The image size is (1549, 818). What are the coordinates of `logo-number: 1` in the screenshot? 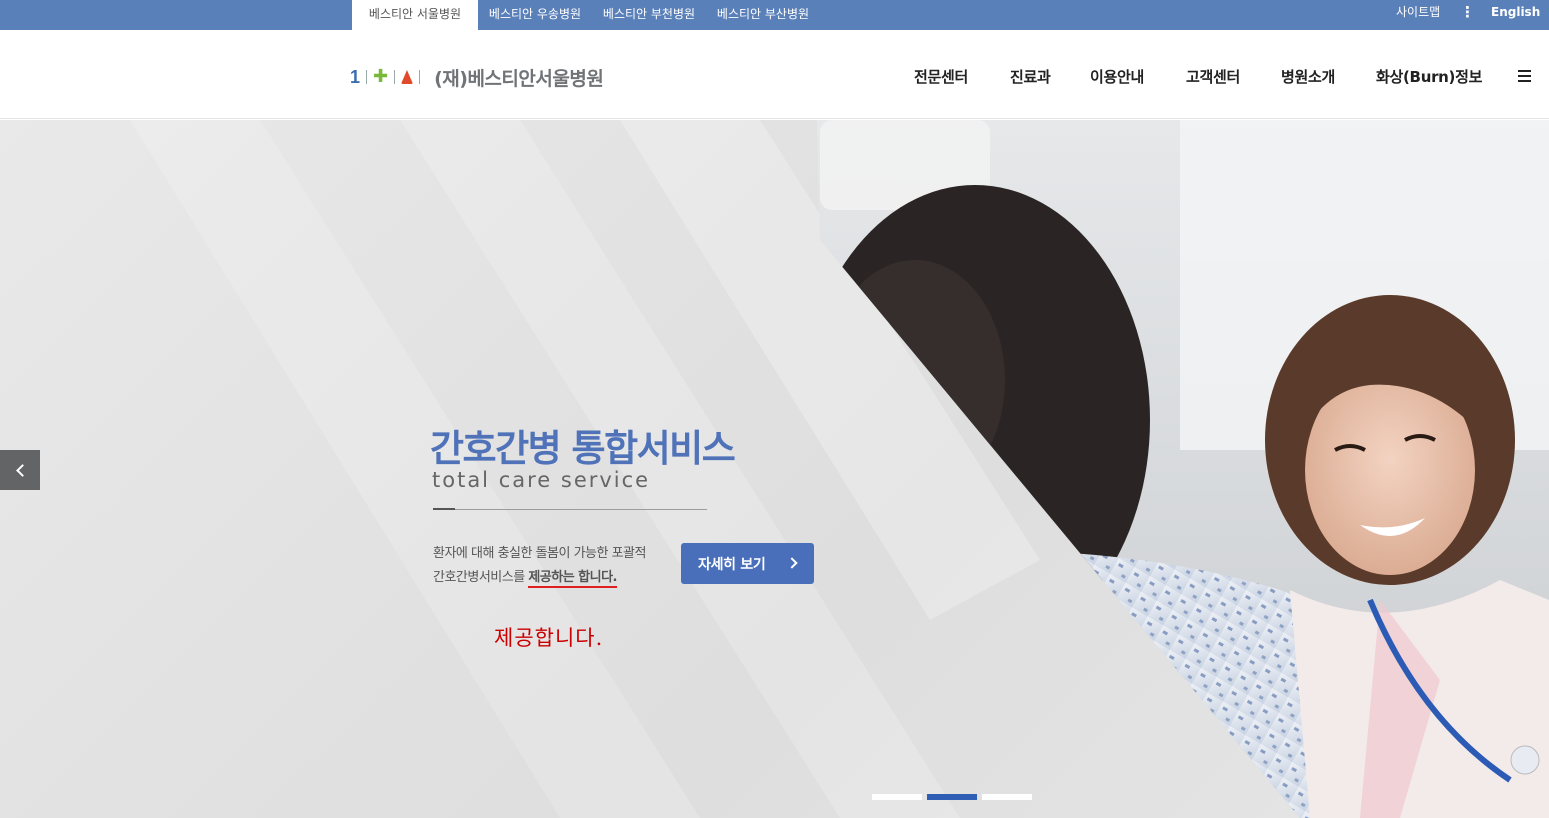 It's located at (355, 76).